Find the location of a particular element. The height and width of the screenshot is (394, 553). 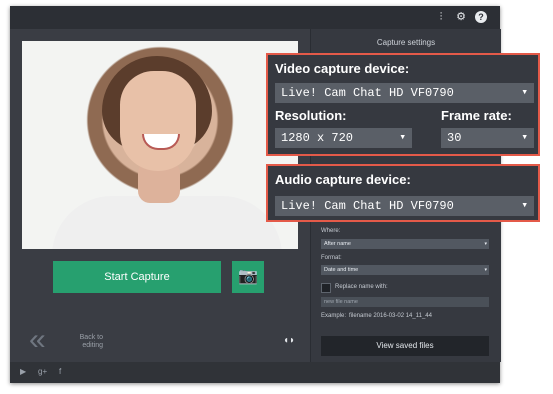

help-icon: ? is located at coordinates (481, 17).